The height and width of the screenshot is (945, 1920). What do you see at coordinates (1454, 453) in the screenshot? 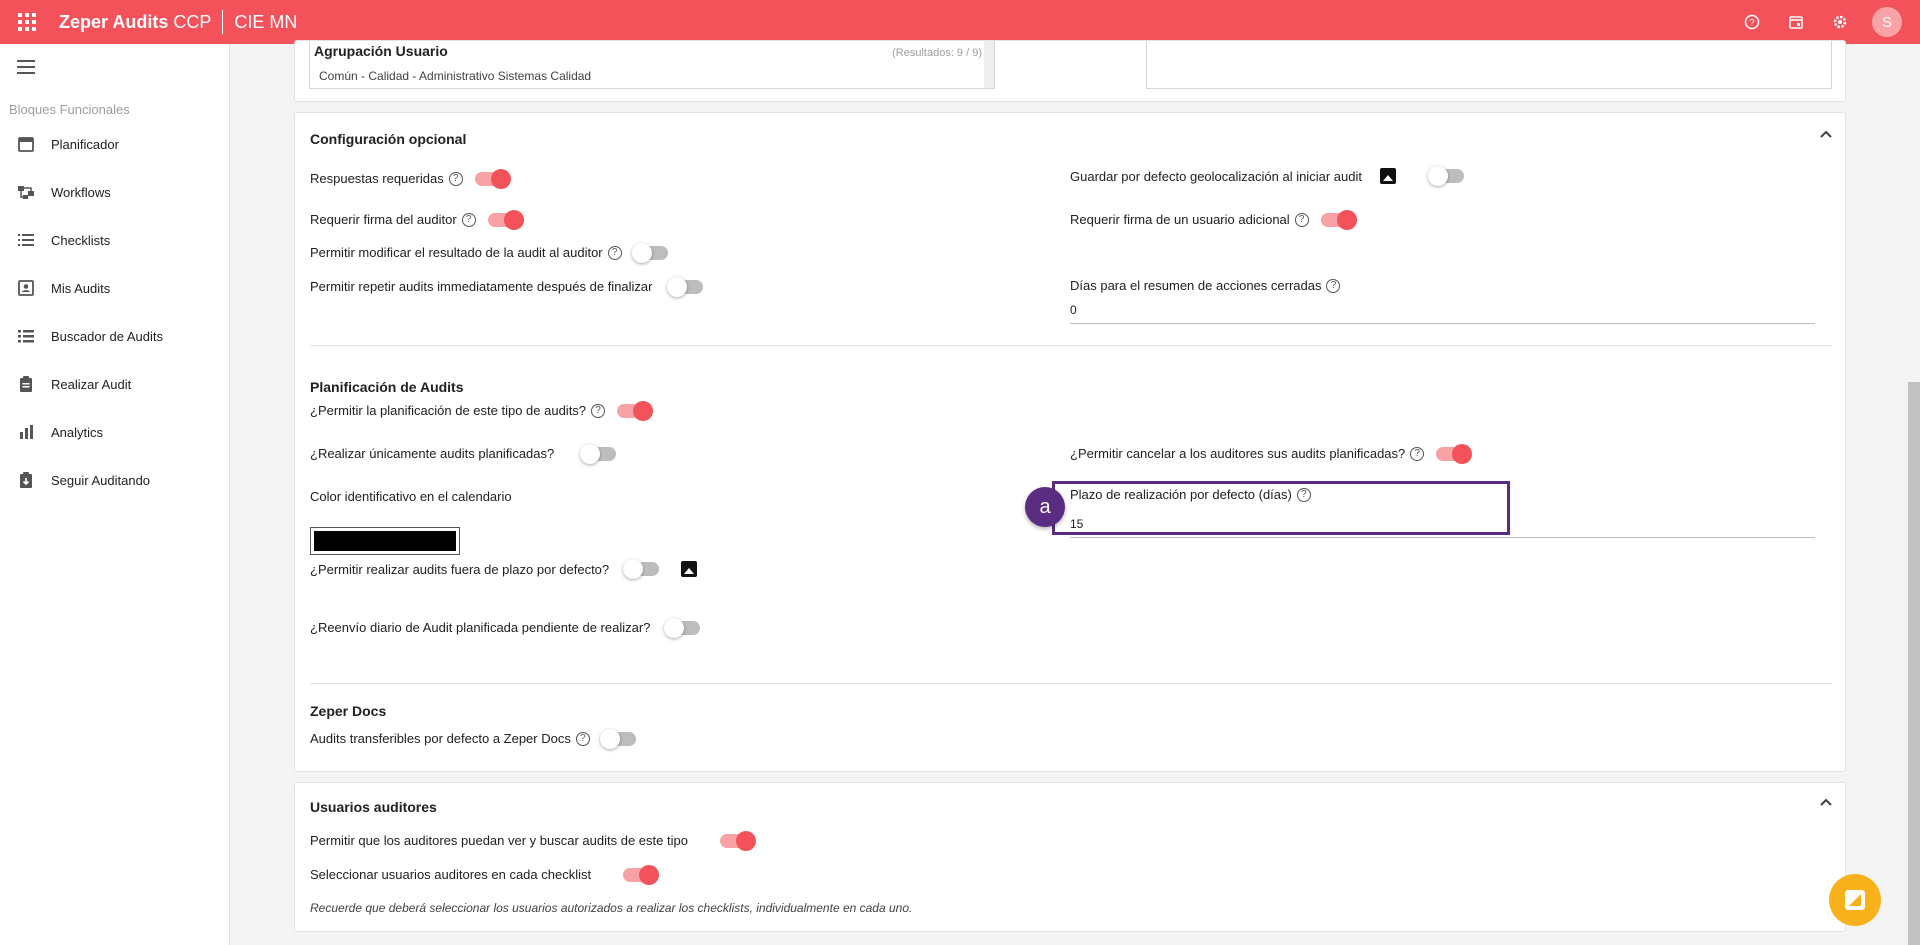
I see `cancel-planned-toggle` at bounding box center [1454, 453].